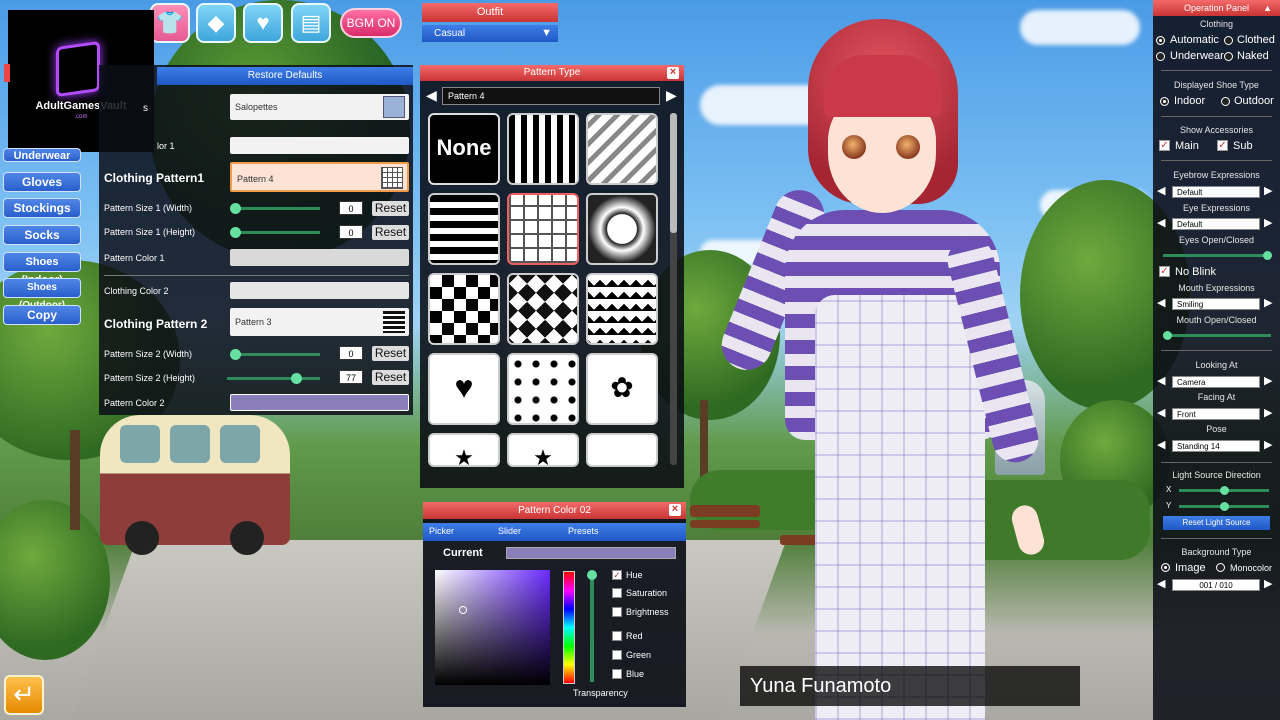 The width and height of the screenshot is (1280, 720). I want to click on pattern-tile-diamond, so click(543, 309).